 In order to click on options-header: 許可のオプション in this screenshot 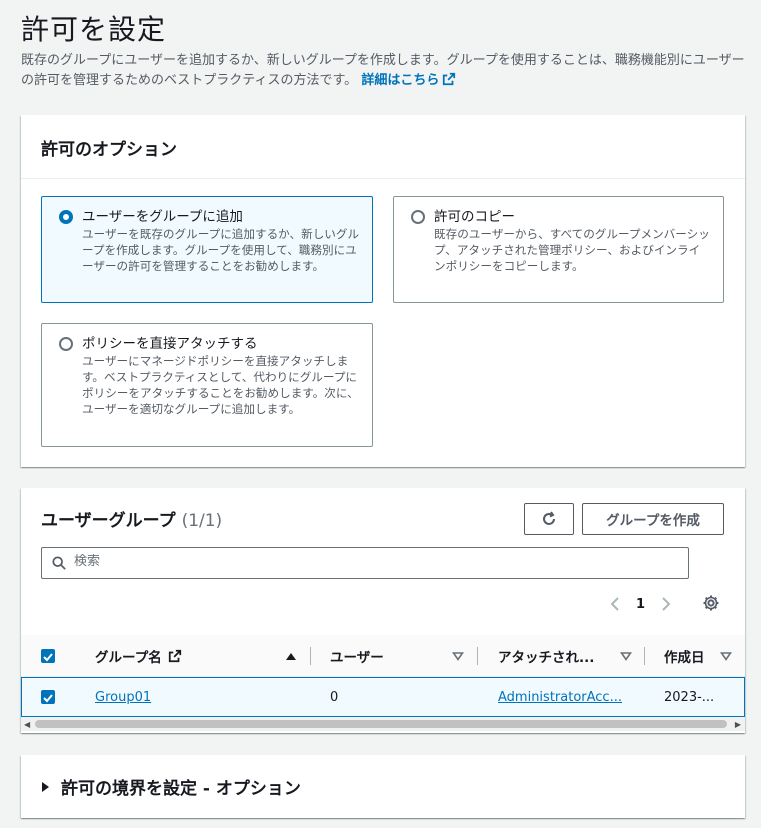, I will do `click(383, 147)`.